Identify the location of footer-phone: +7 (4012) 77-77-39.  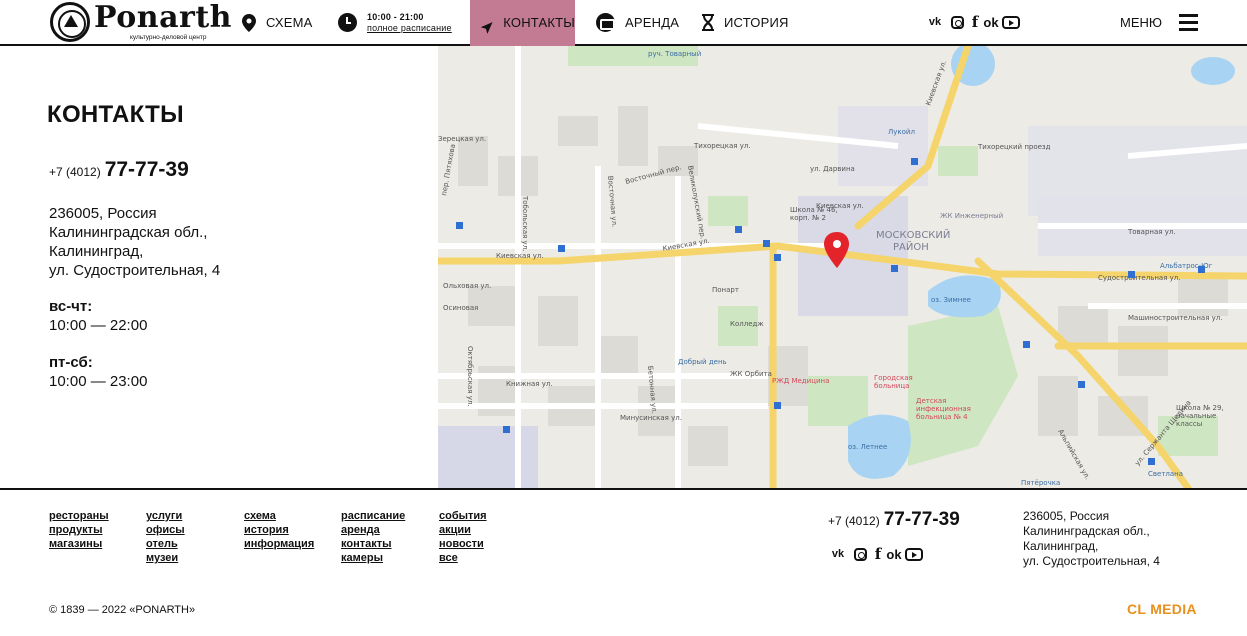
(894, 520).